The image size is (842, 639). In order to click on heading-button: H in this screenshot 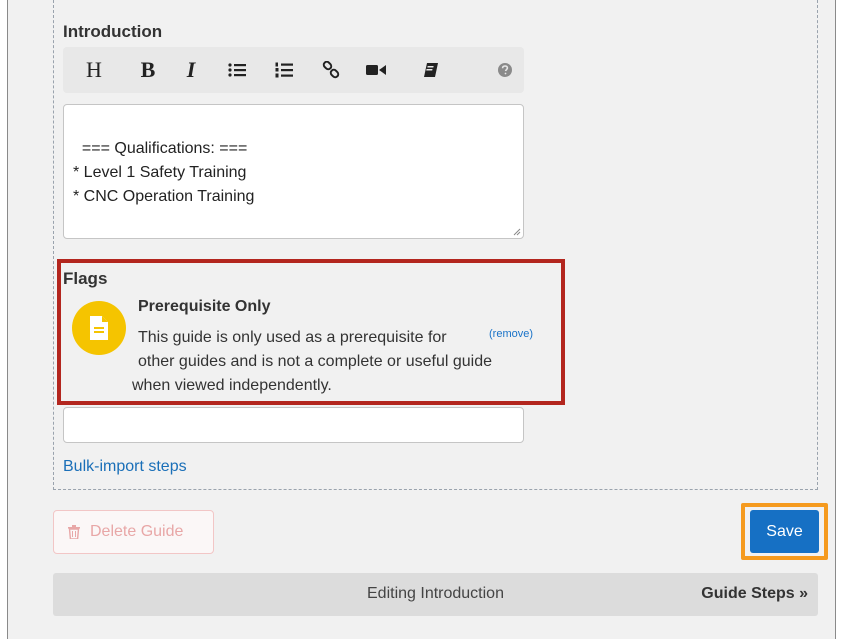, I will do `click(94, 70)`.